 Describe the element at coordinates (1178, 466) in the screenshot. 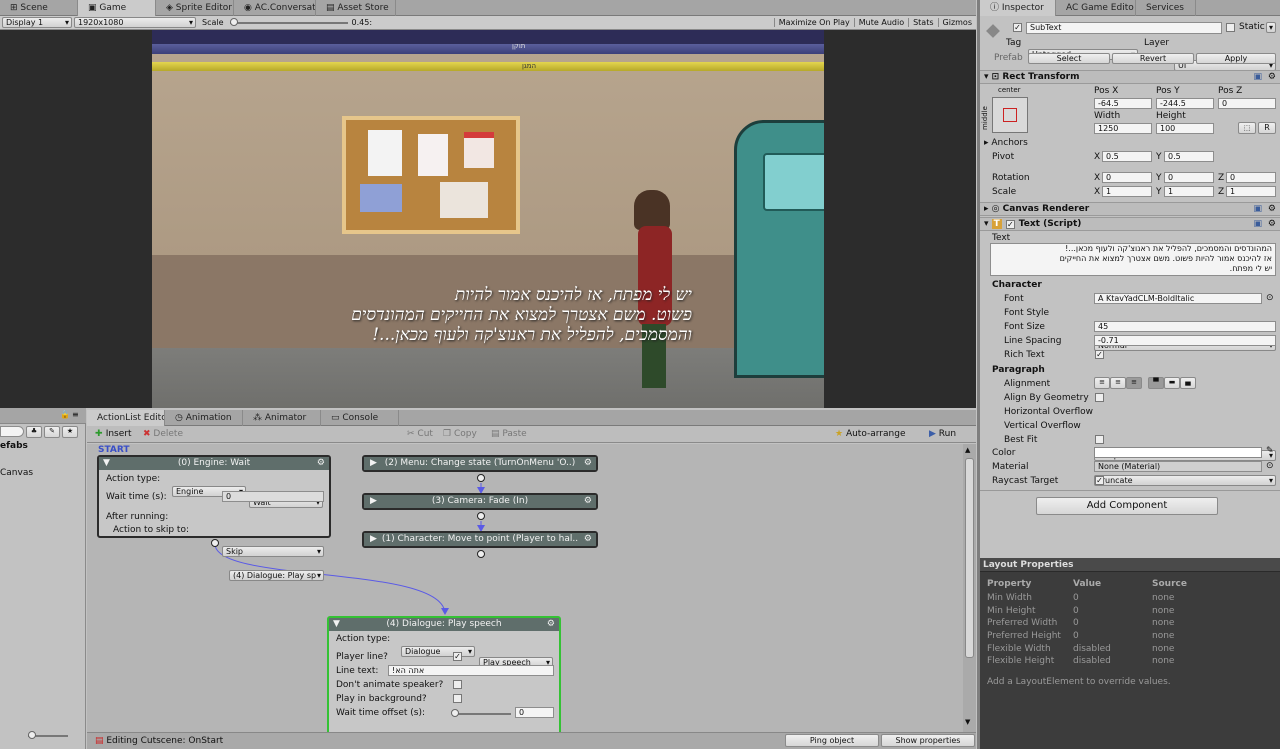

I see `material-field: None (Material)` at that location.